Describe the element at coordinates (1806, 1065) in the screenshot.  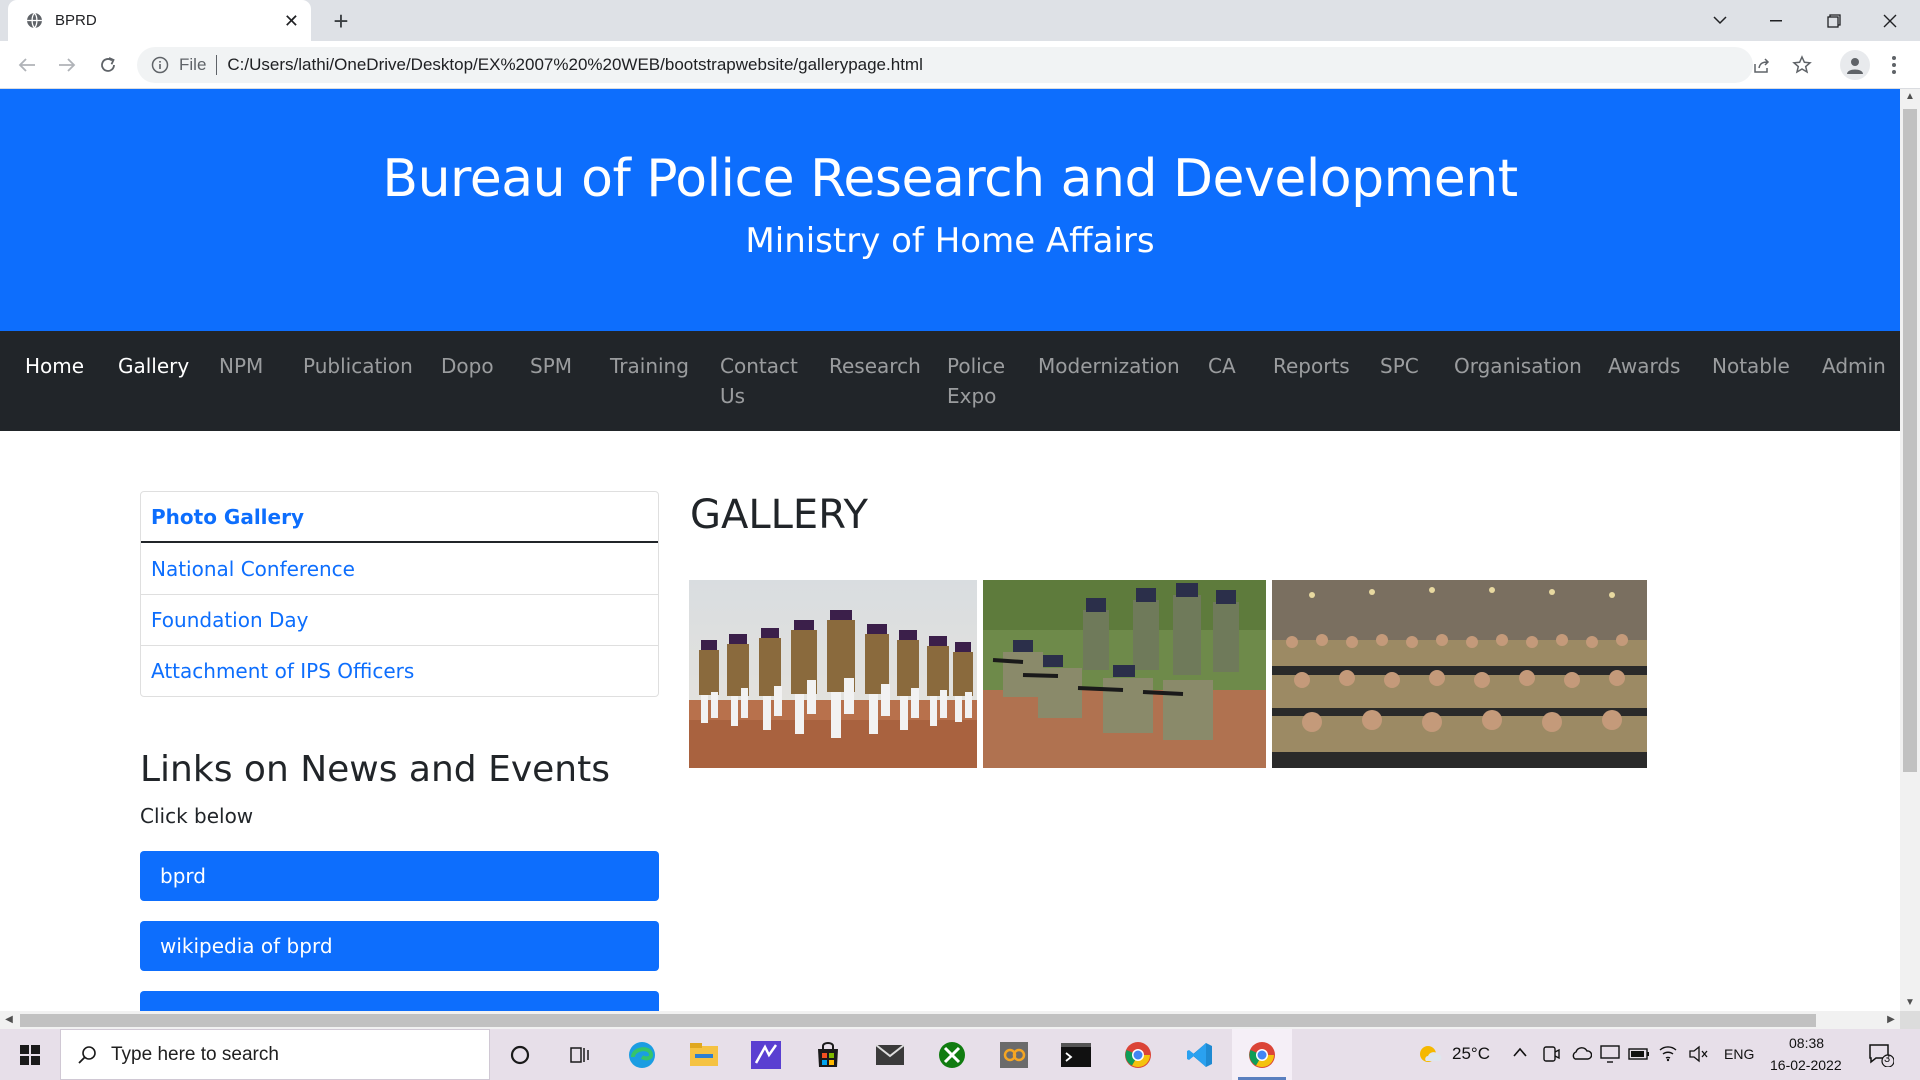
I see `clock-date: 16-02-2022` at that location.